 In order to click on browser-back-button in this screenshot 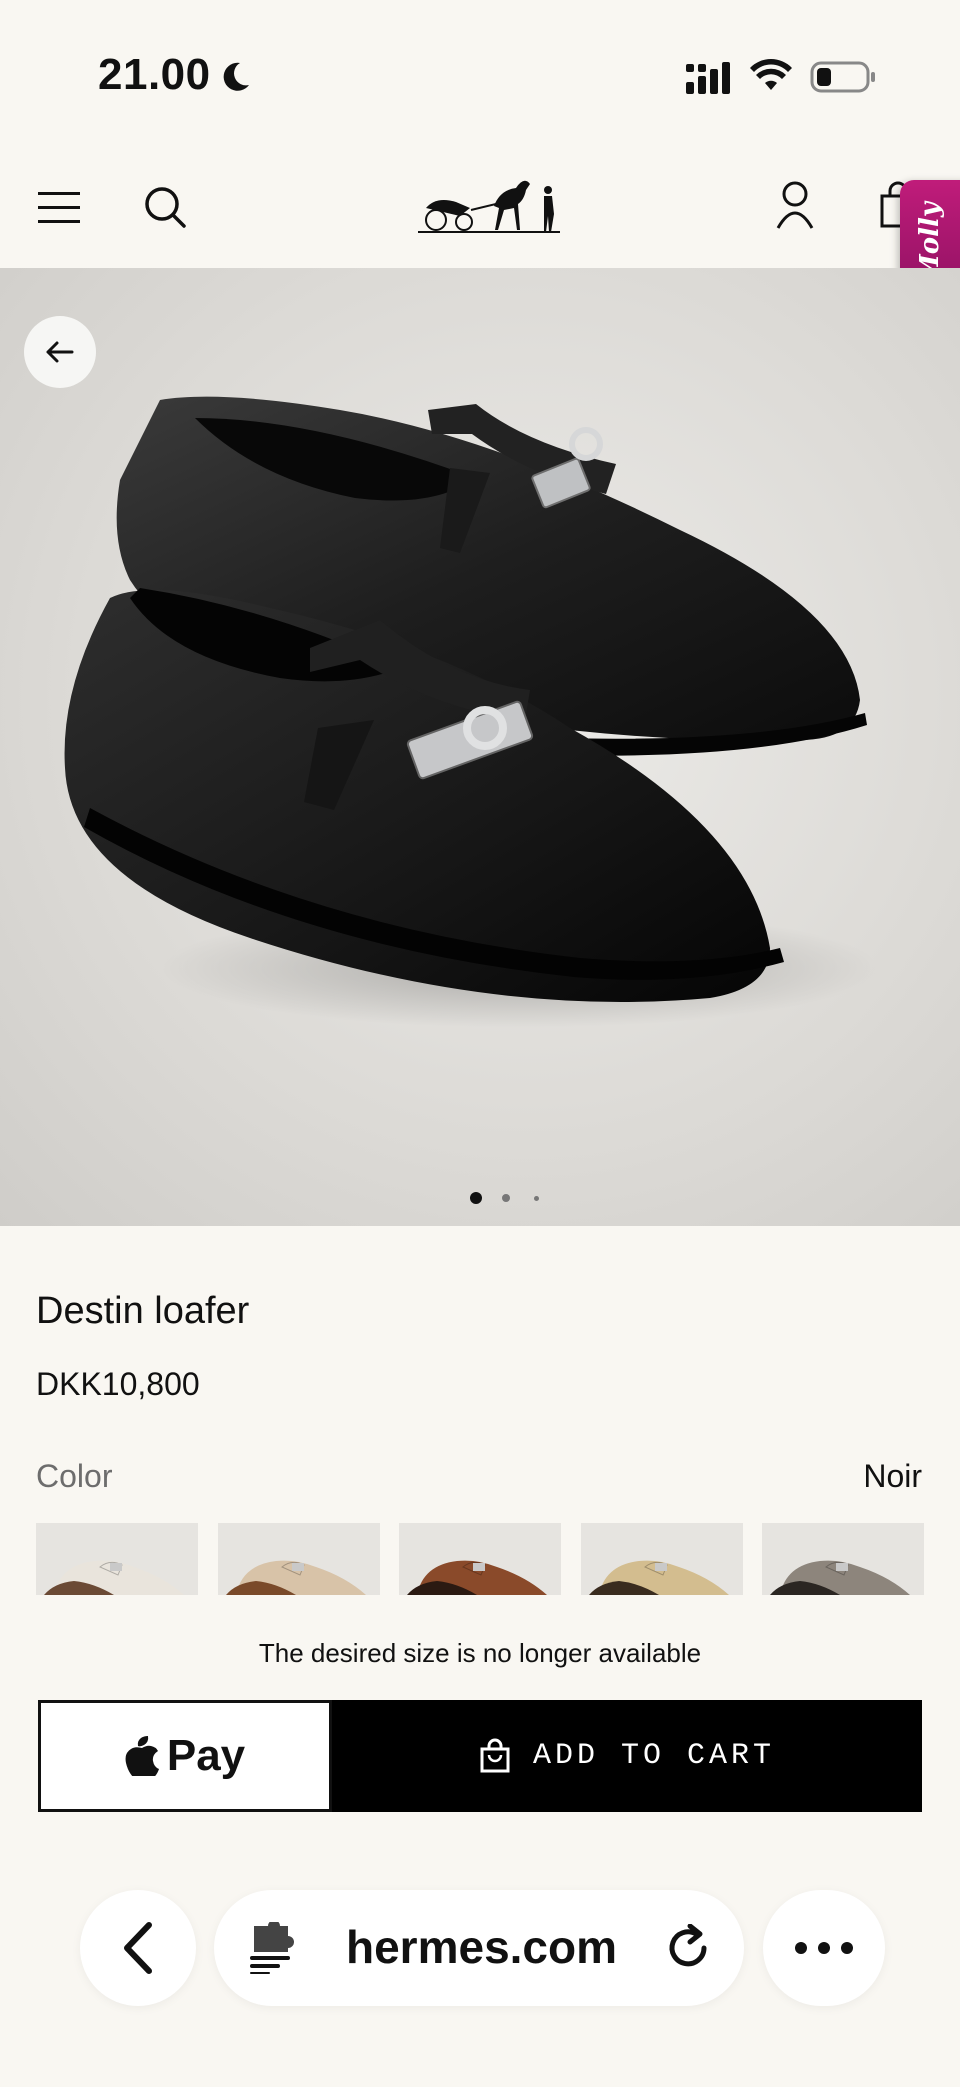, I will do `click(138, 1948)`.